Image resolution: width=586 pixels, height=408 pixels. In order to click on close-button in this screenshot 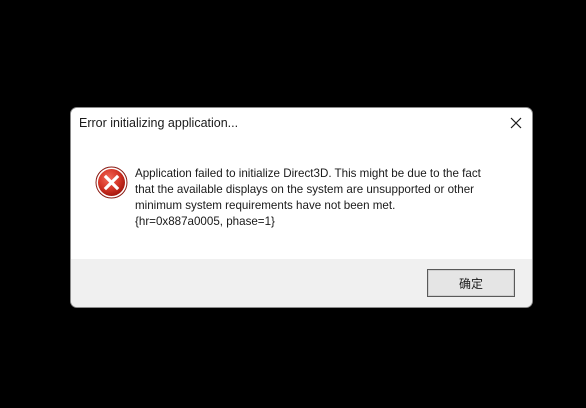, I will do `click(516, 123)`.